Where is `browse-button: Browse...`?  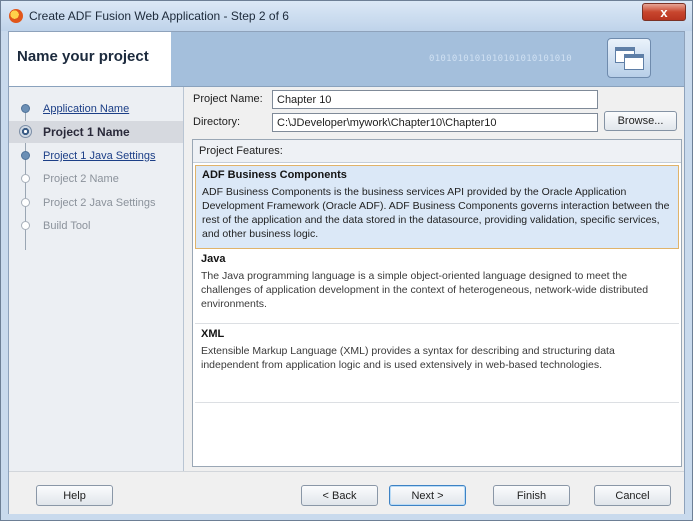 browse-button: Browse... is located at coordinates (640, 121).